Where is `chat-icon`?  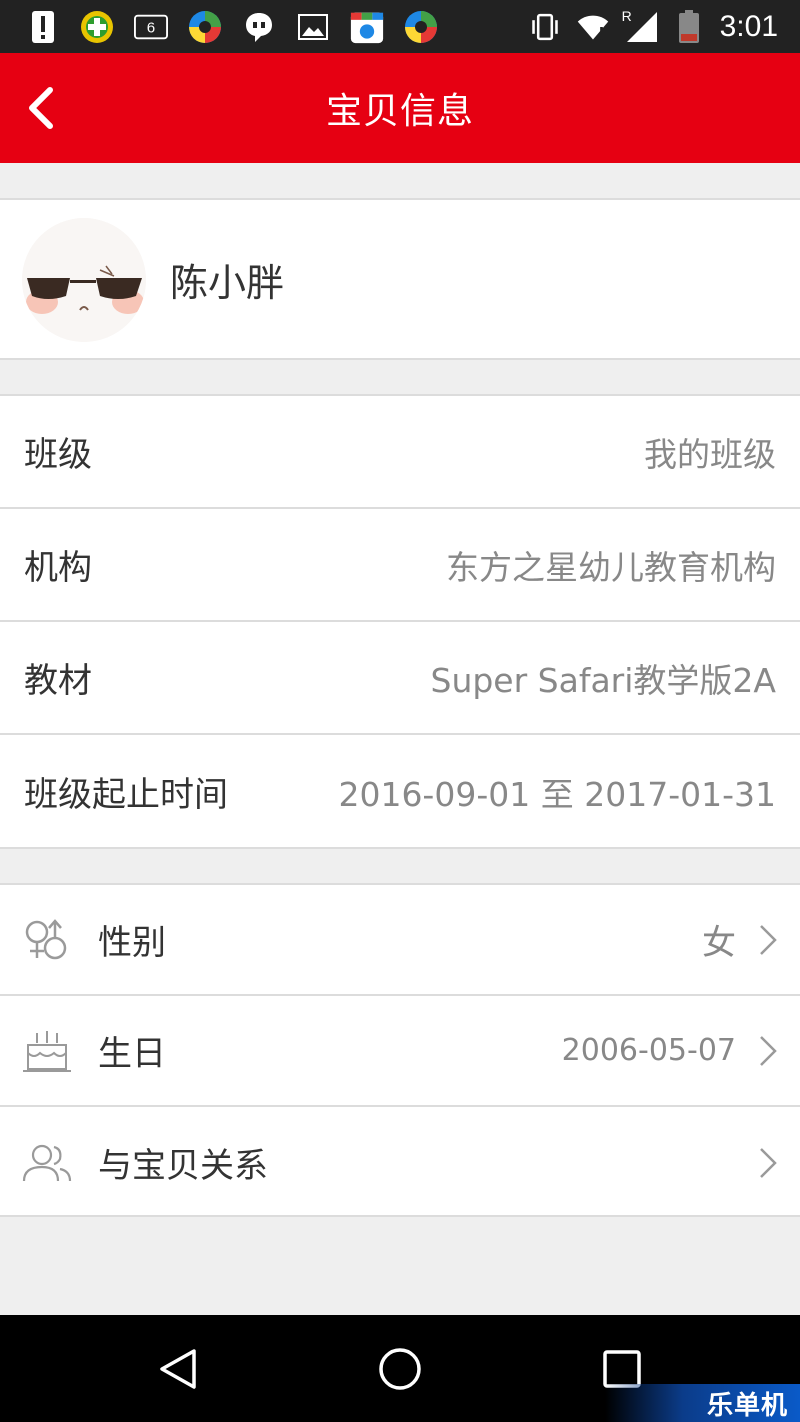
chat-icon is located at coordinates (259, 27).